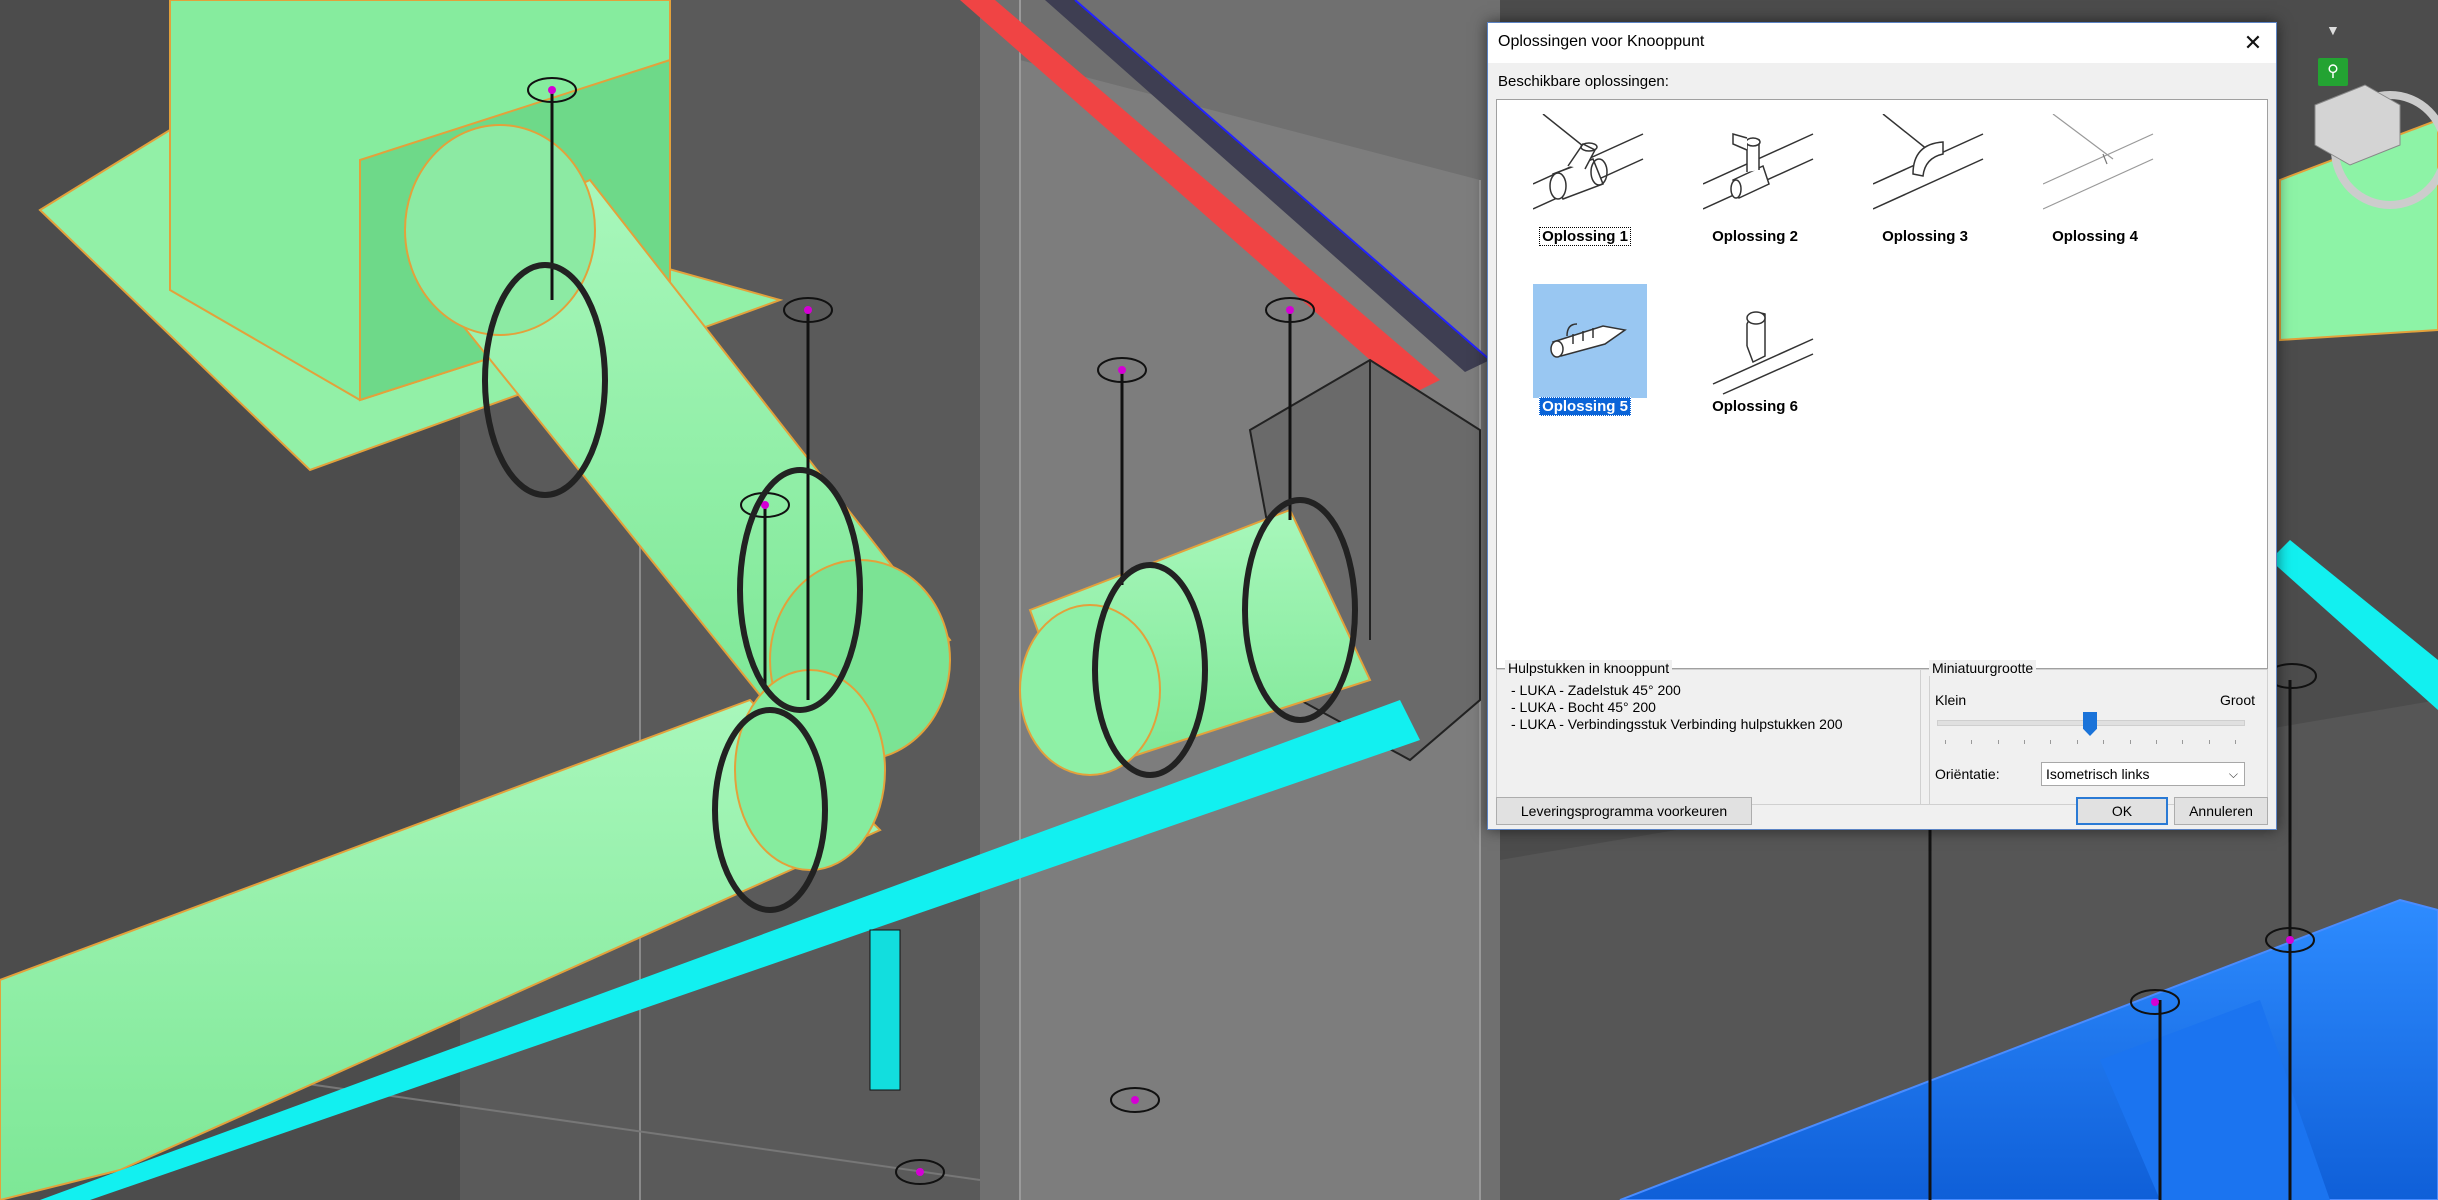  What do you see at coordinates (1758, 171) in the screenshot?
I see `solution-2-thumbnail` at bounding box center [1758, 171].